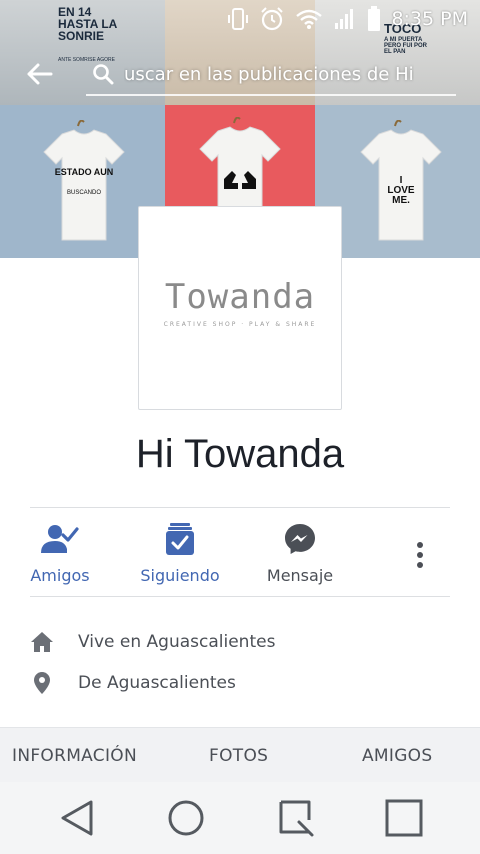  I want to click on tshirt-image: I LOVE ME., so click(401, 182).